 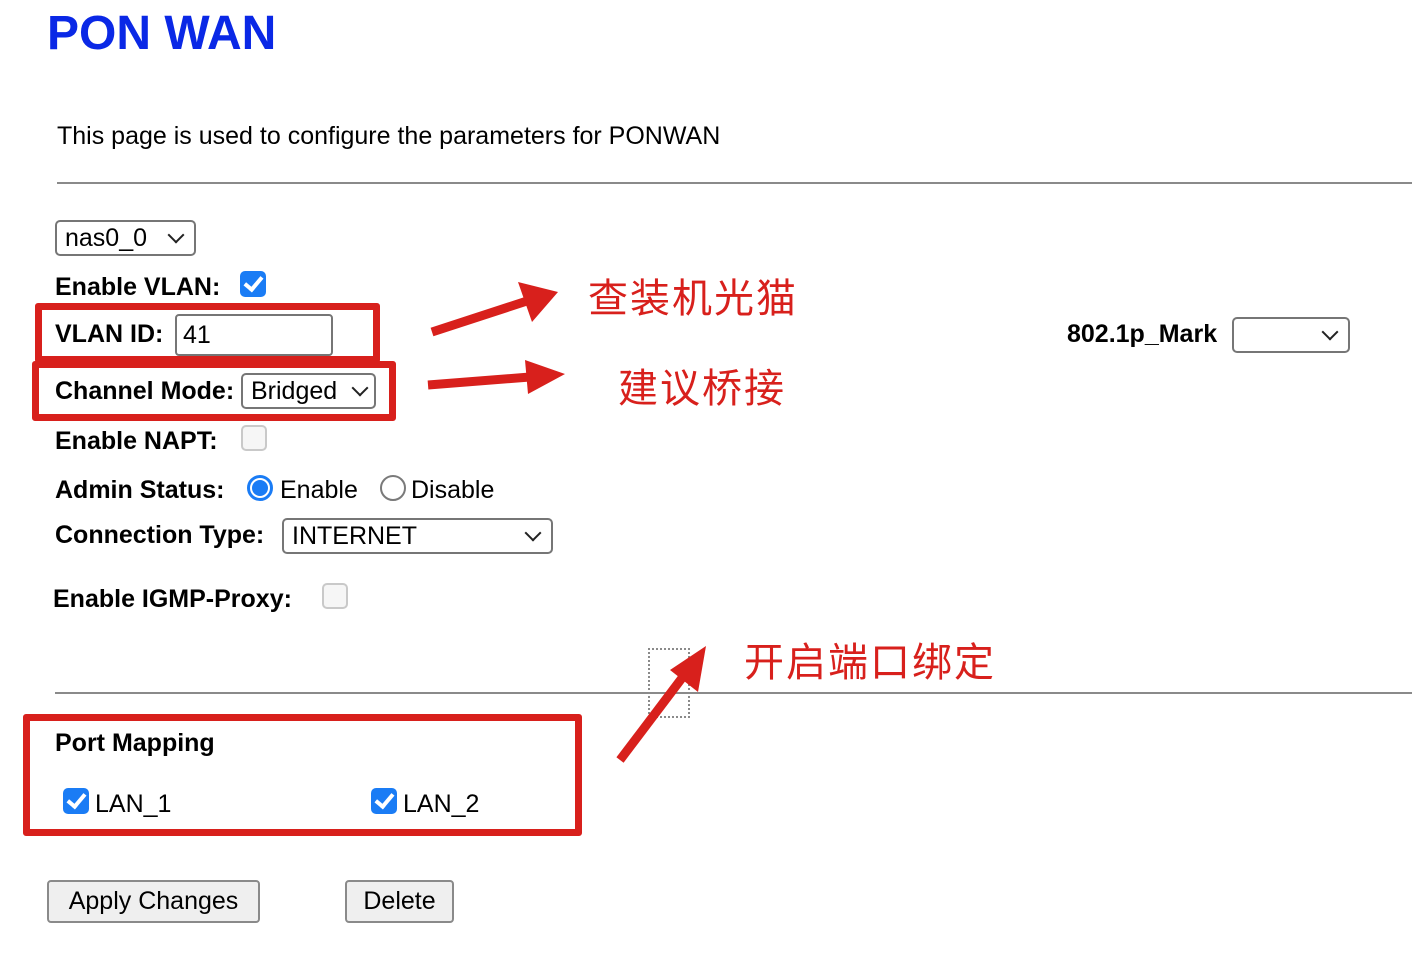 I want to click on connection-type-select: INTERNET, so click(x=417, y=536).